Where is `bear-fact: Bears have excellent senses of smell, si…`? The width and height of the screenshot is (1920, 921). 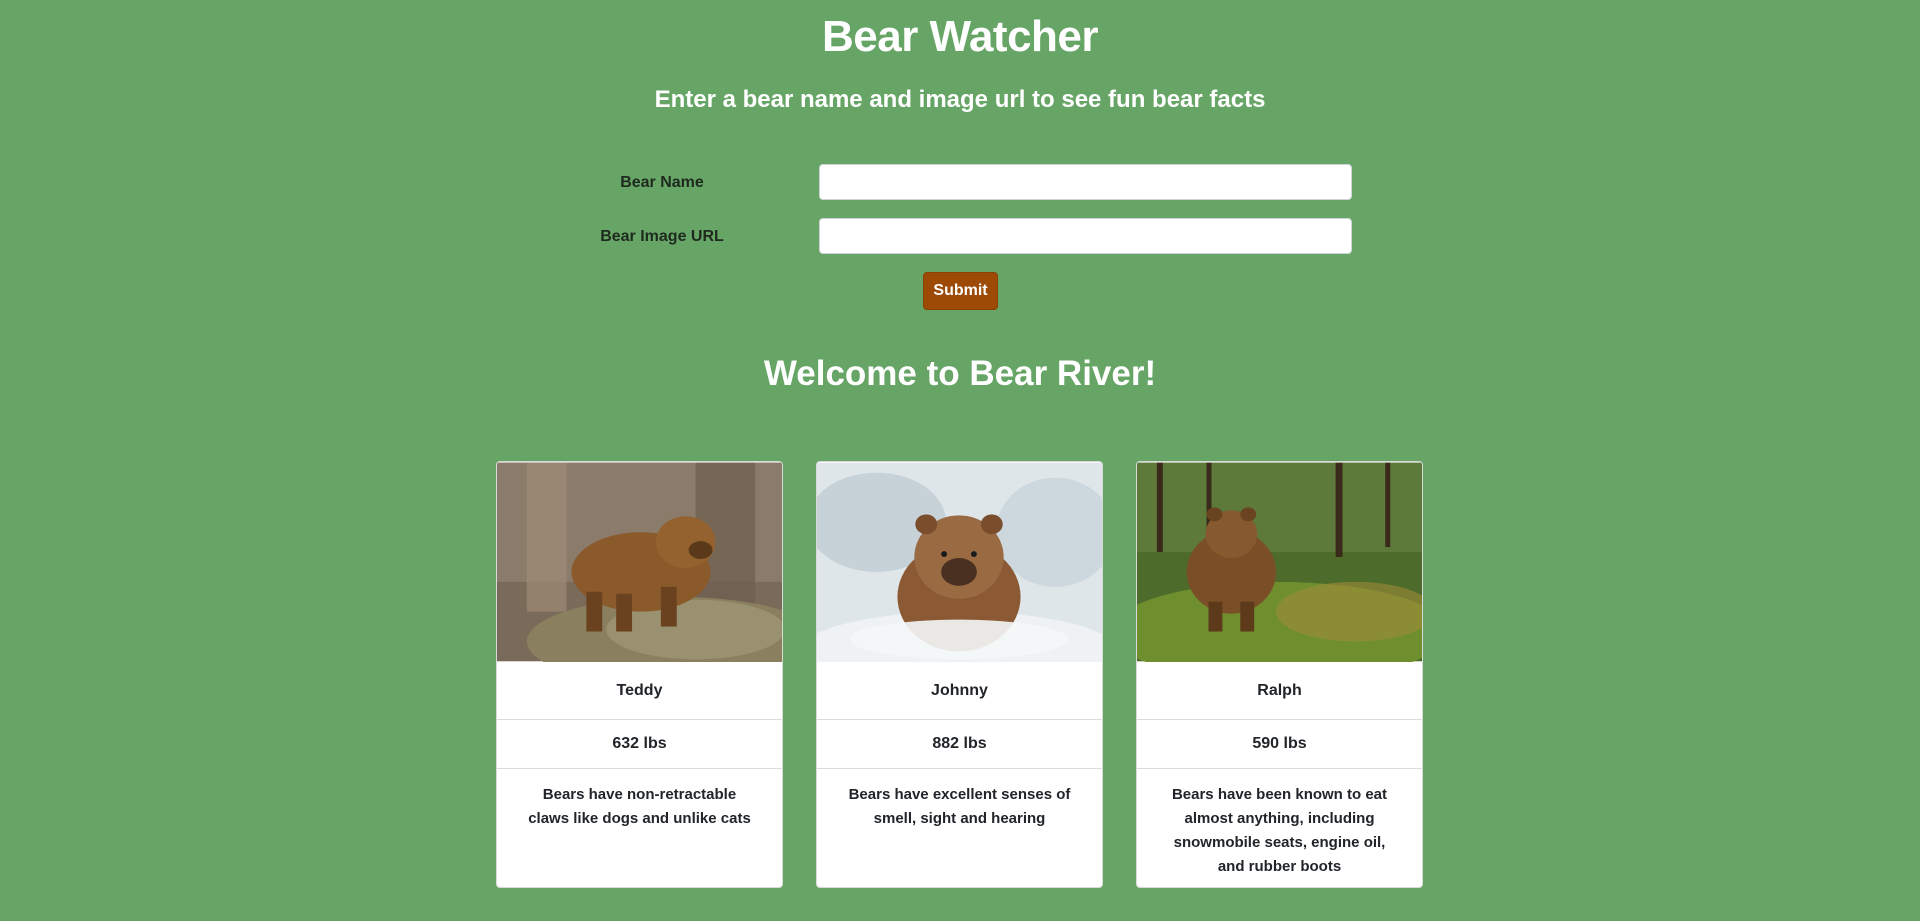
bear-fact: Bears have excellent senses of smell, si… is located at coordinates (959, 806).